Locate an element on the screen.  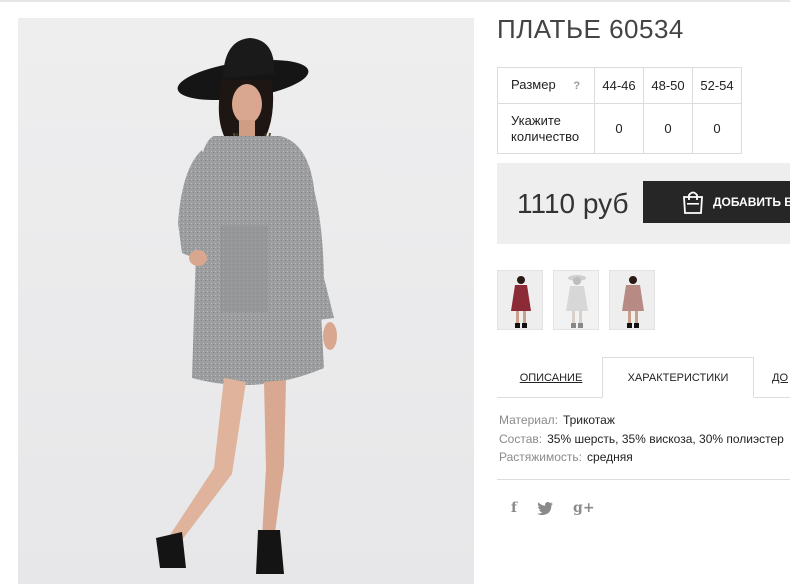
twitter-icon is located at coordinates (545, 508).